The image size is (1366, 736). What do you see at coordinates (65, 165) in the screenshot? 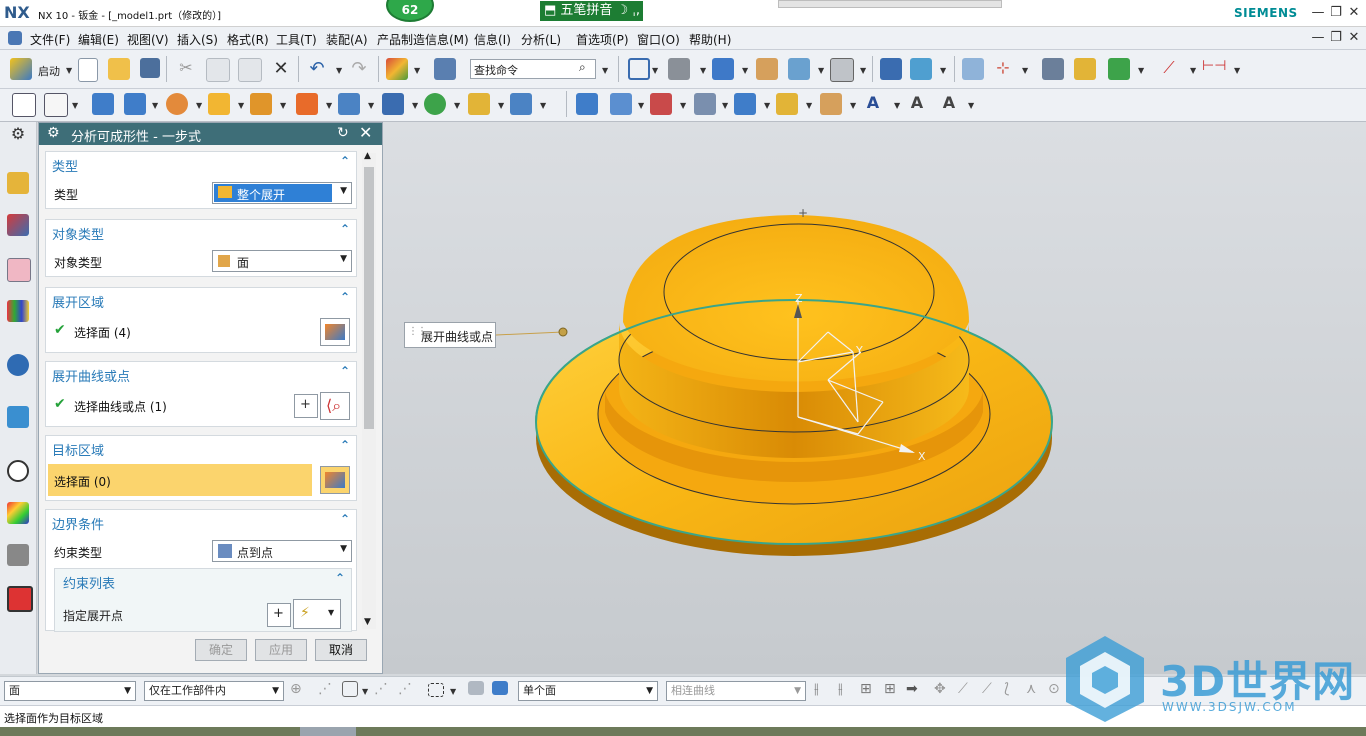
I see `type-section-header: 类型` at bounding box center [65, 165].